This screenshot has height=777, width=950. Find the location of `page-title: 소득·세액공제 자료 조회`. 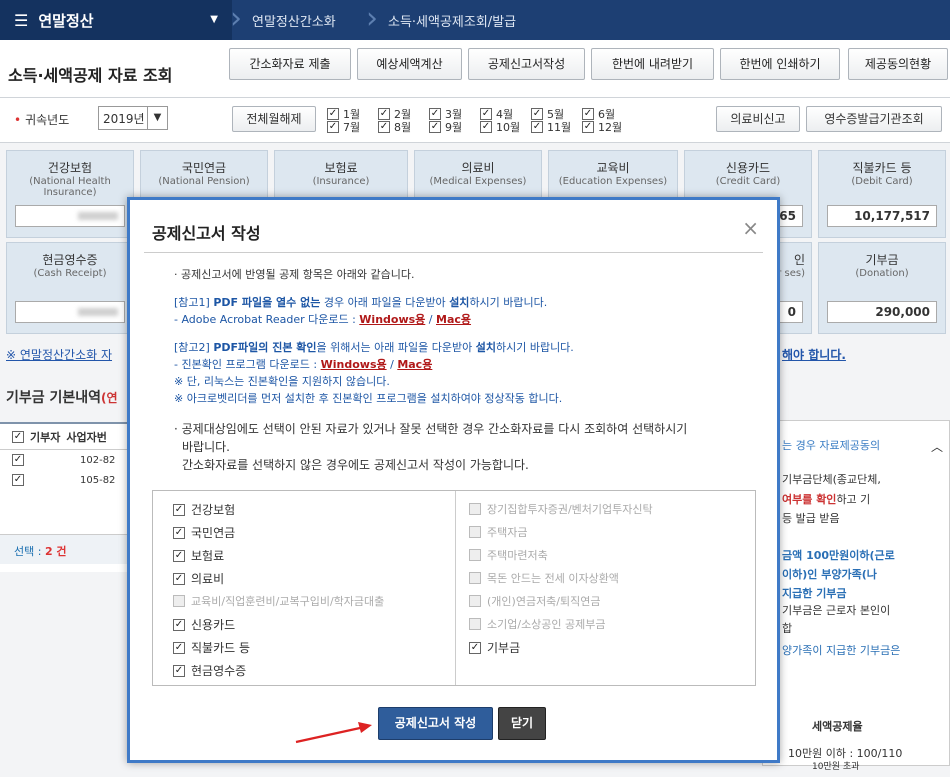

page-title: 소득·세액공제 자료 조회 is located at coordinates (90, 75).